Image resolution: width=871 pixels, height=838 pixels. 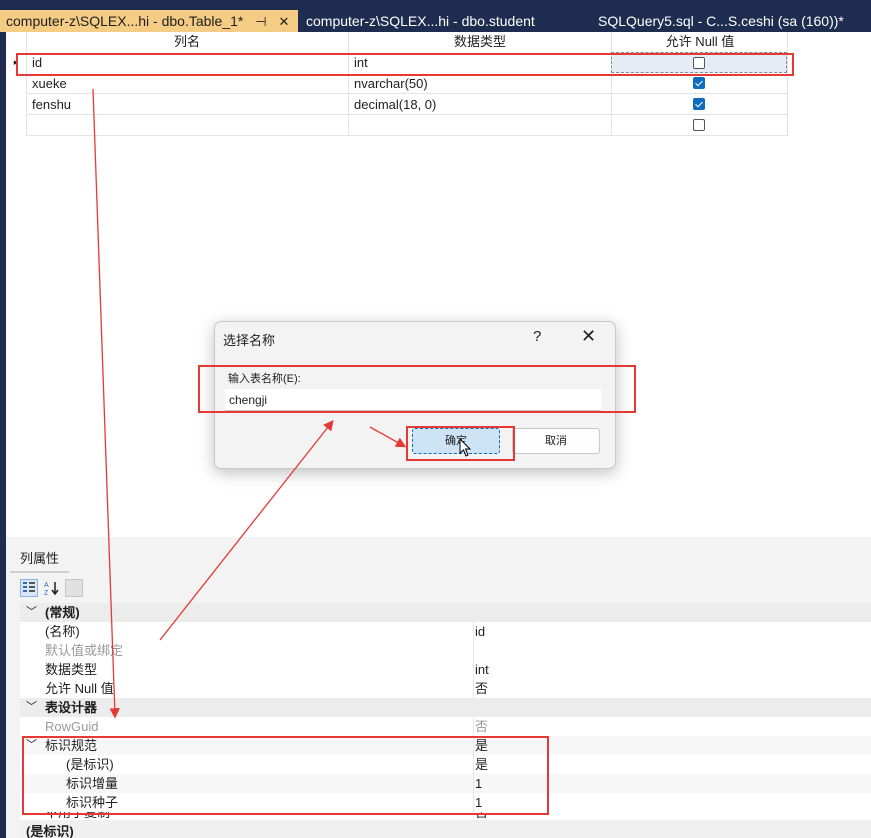 What do you see at coordinates (16, 62) in the screenshot?
I see `row-selector-arrow-icon: ▸` at bounding box center [16, 62].